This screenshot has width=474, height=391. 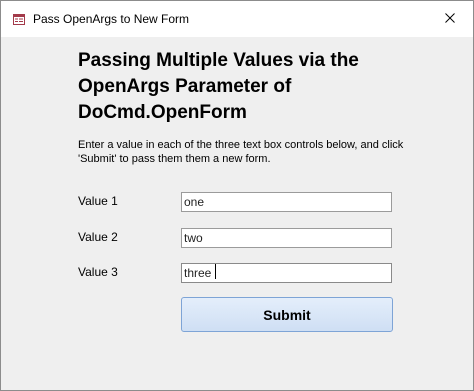 What do you see at coordinates (237, 19) in the screenshot?
I see `title-bar: Pass OpenArgs to New Form` at bounding box center [237, 19].